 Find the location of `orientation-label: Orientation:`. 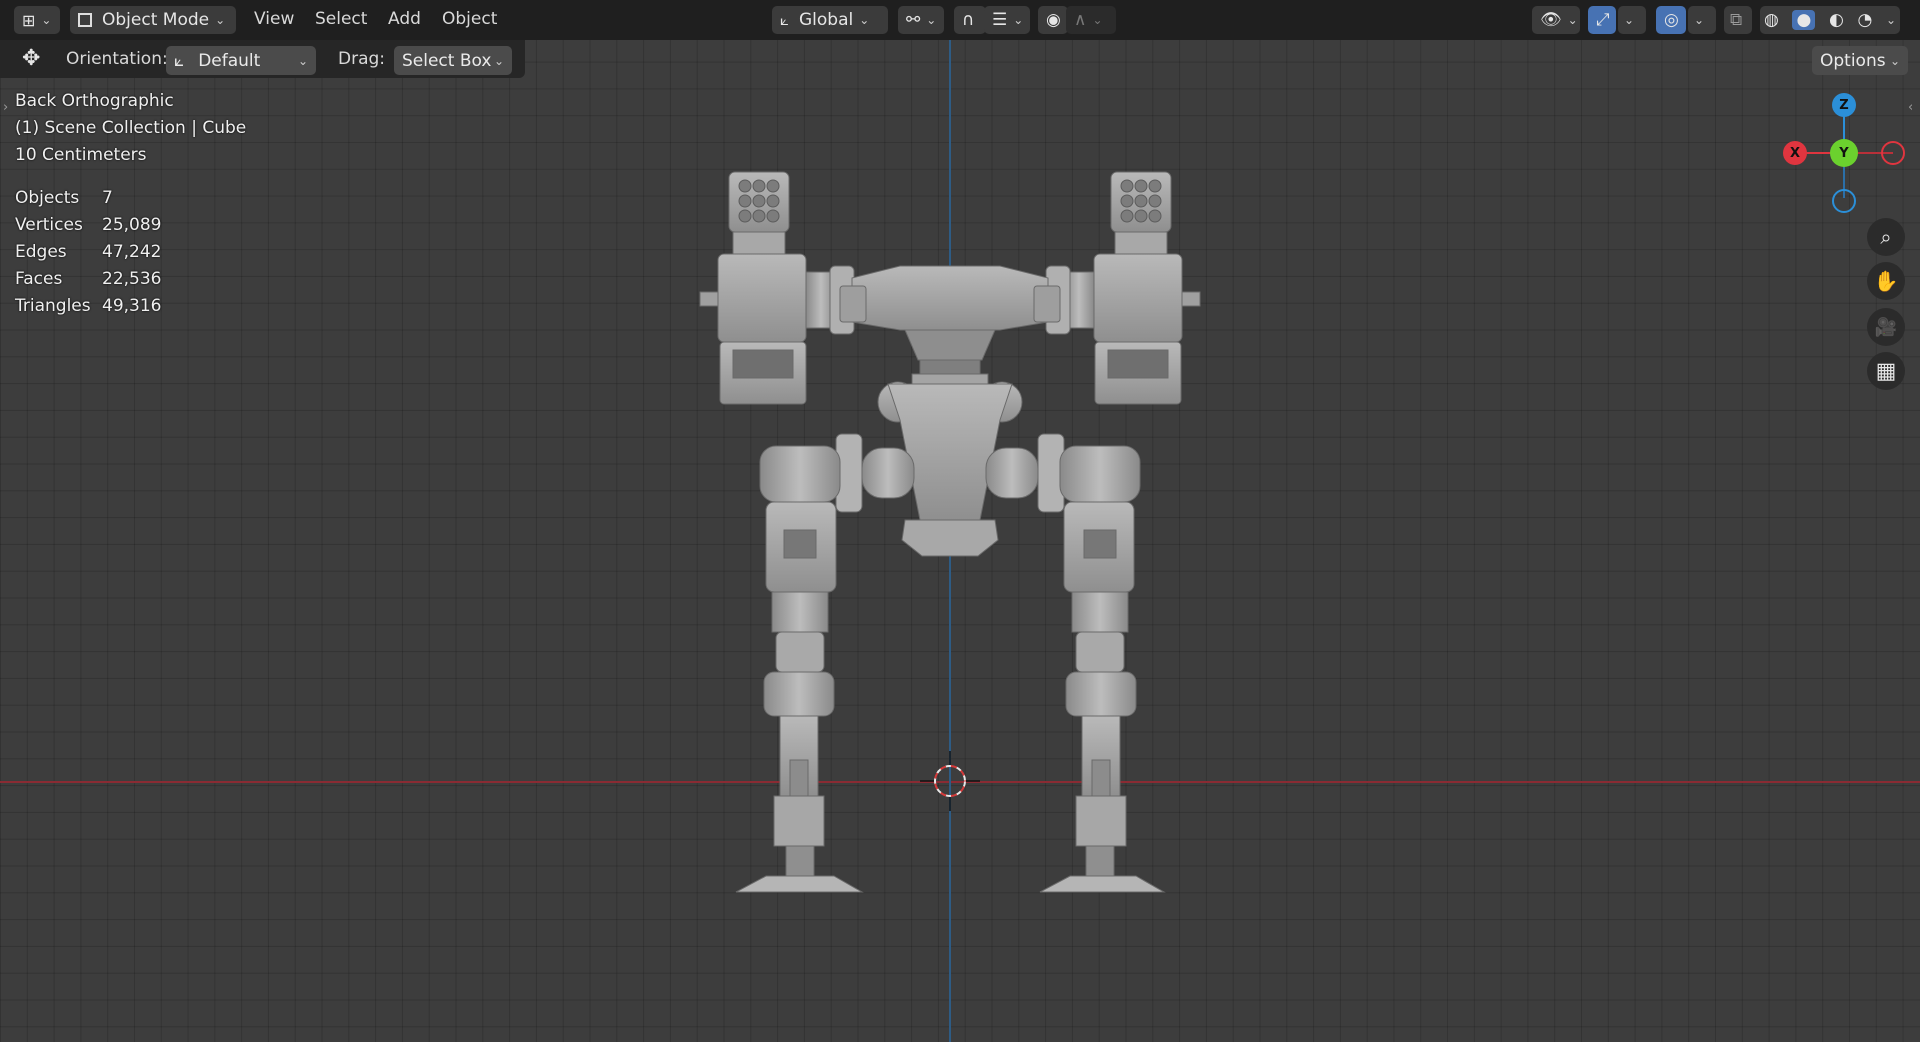

orientation-label: Orientation: is located at coordinates (117, 59).